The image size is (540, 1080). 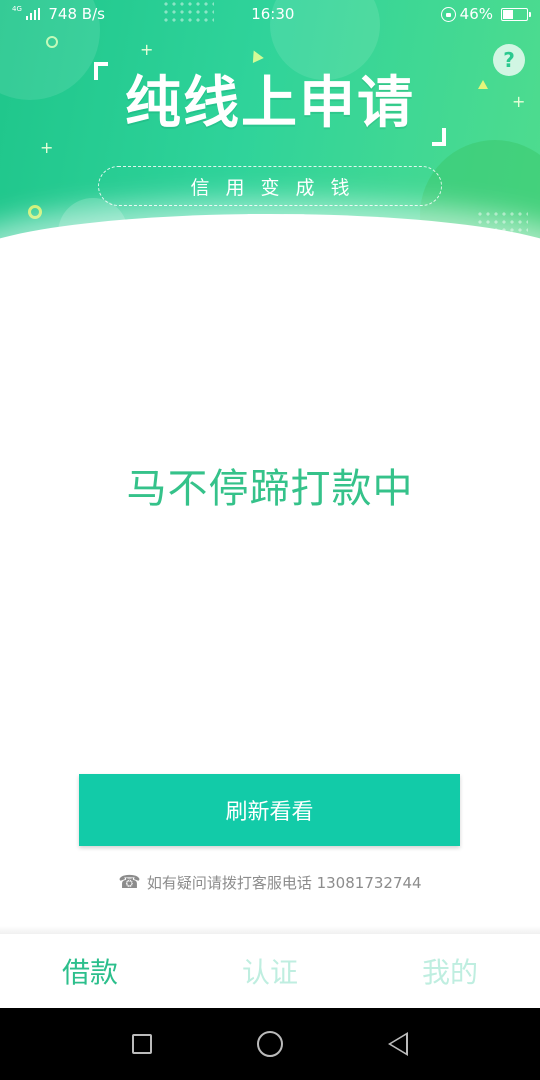 I want to click on help-button: ?, so click(x=509, y=60).